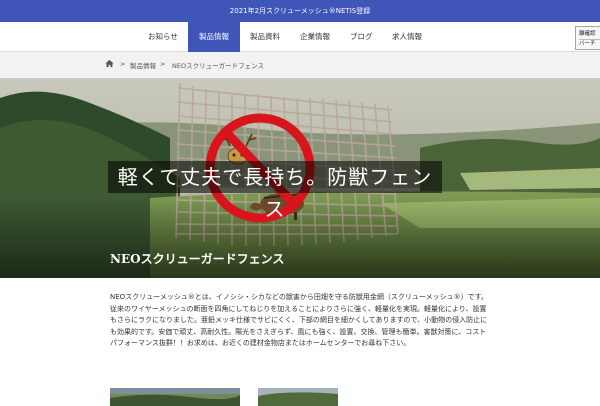 This screenshot has height=406, width=600. What do you see at coordinates (197, 259) in the screenshot?
I see `hero-product-title: NEOスクリューガードフェンス` at bounding box center [197, 259].